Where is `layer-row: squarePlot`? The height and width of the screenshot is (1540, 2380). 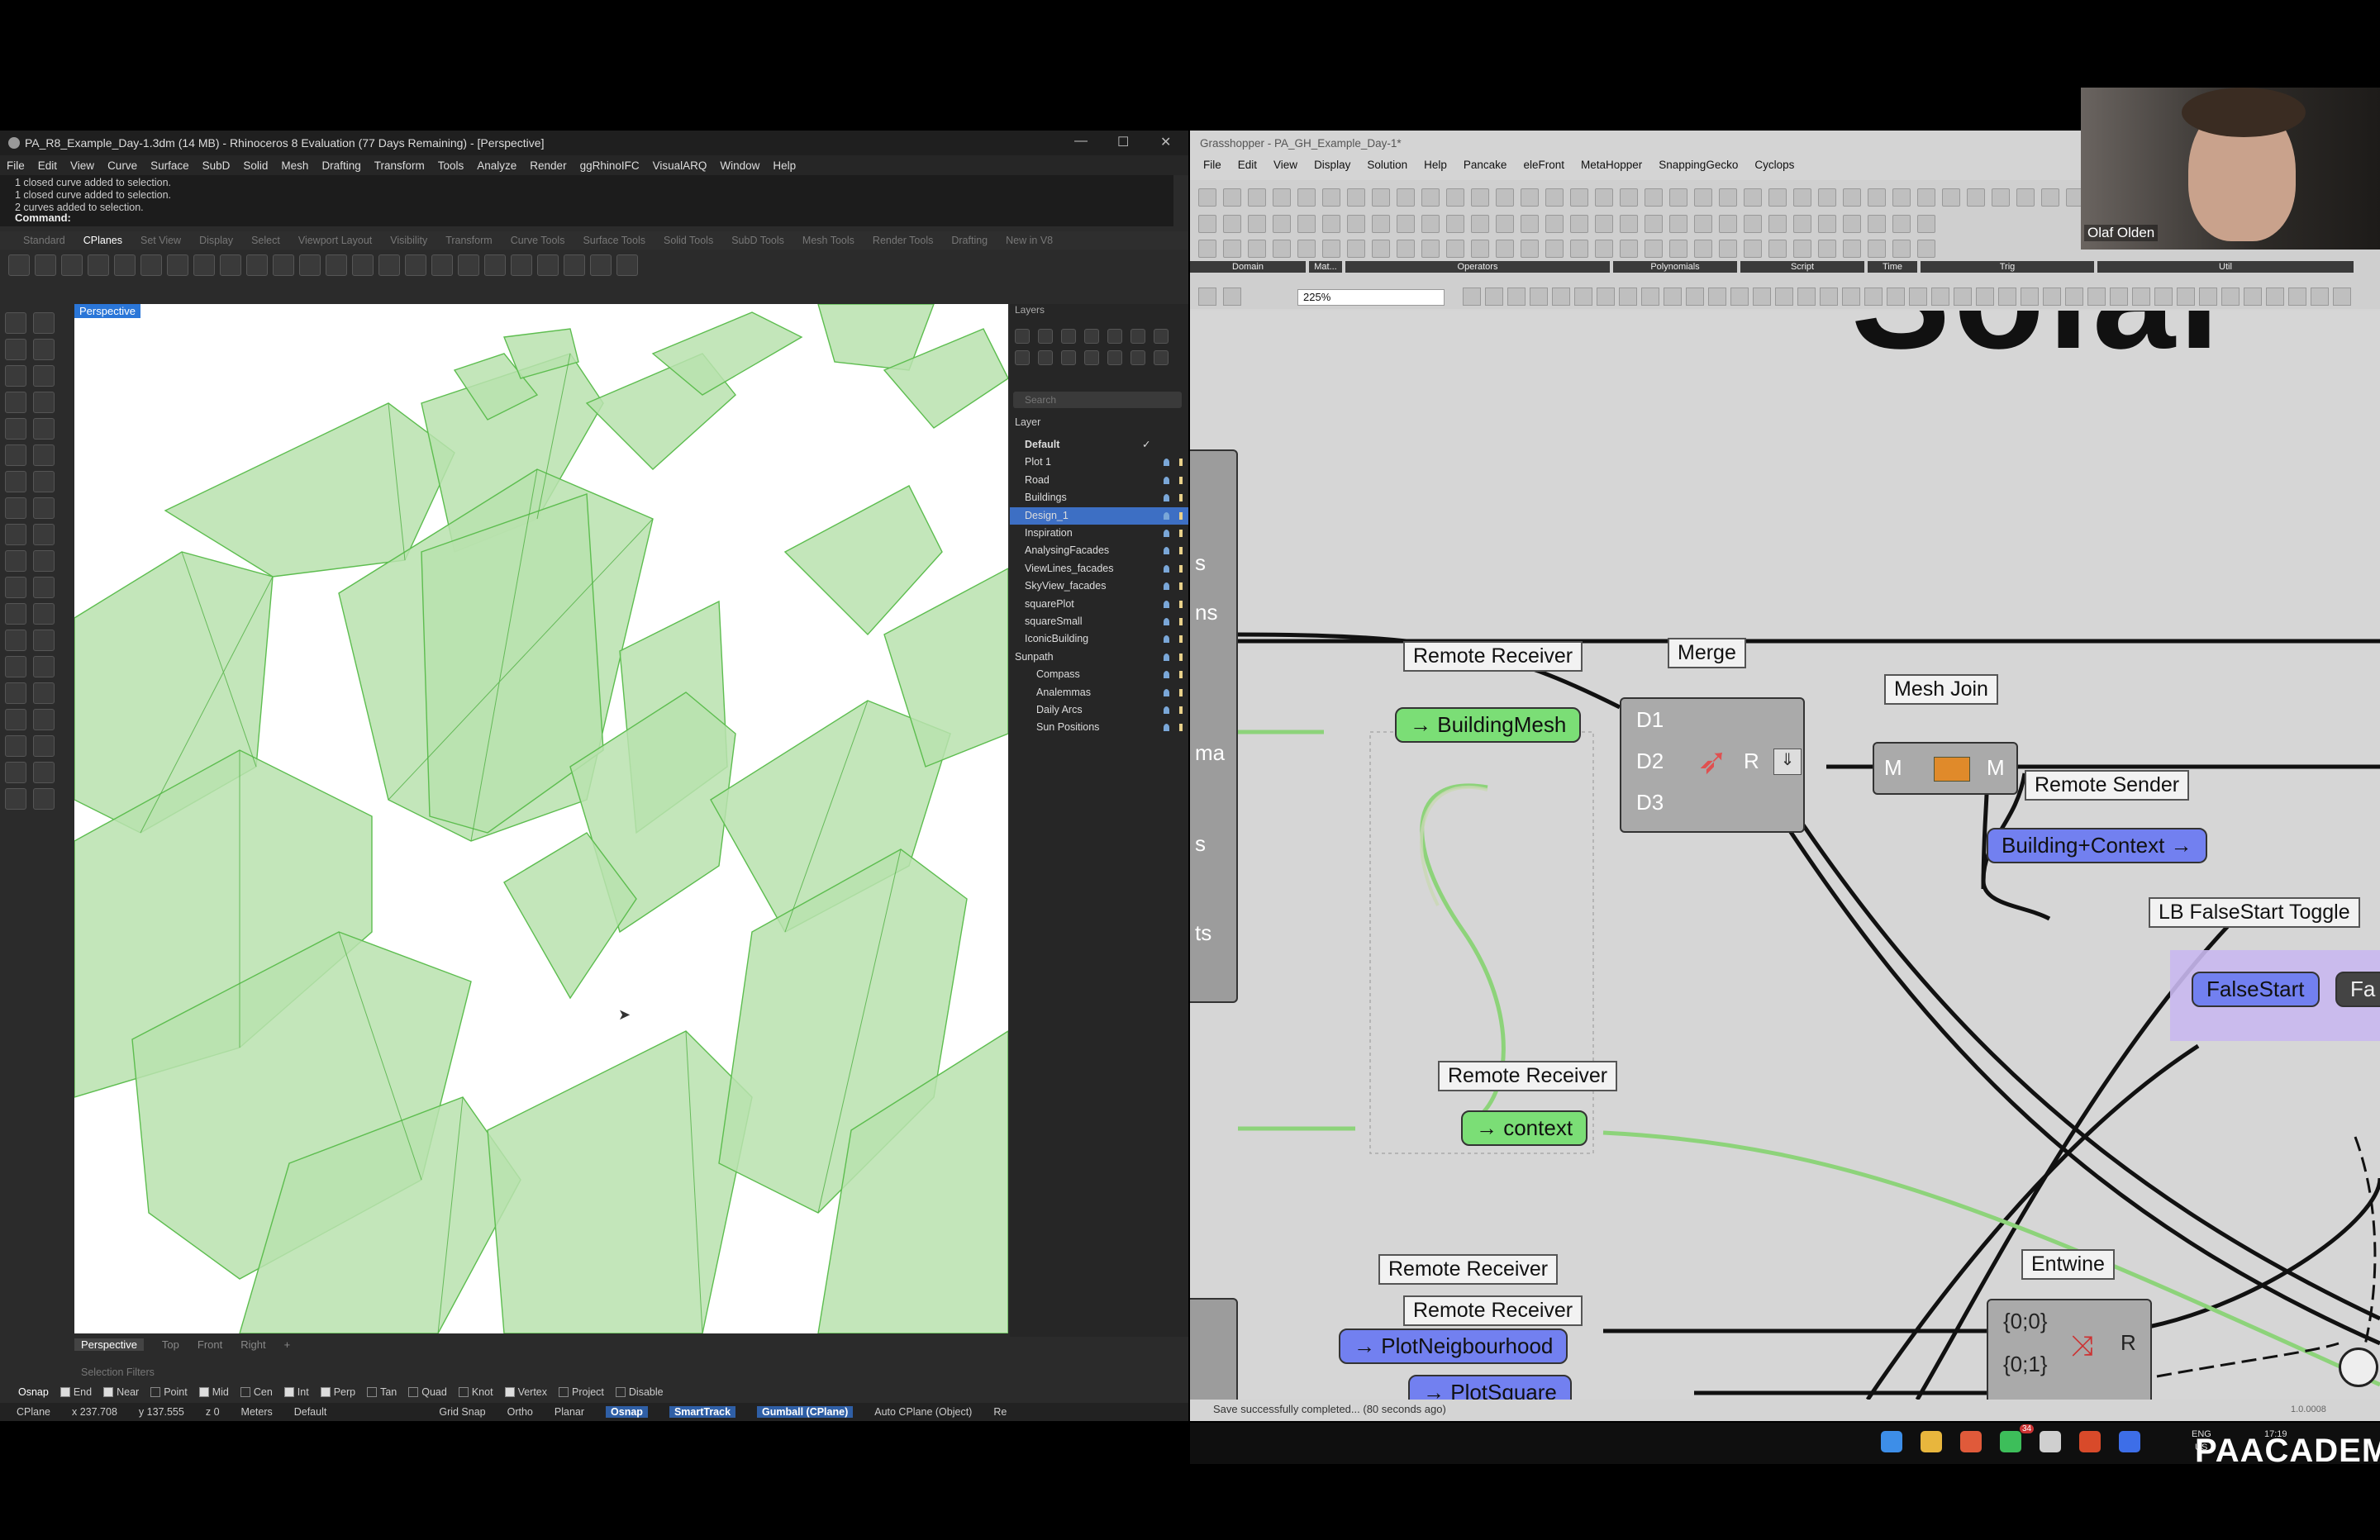 layer-row: squarePlot is located at coordinates (1099, 604).